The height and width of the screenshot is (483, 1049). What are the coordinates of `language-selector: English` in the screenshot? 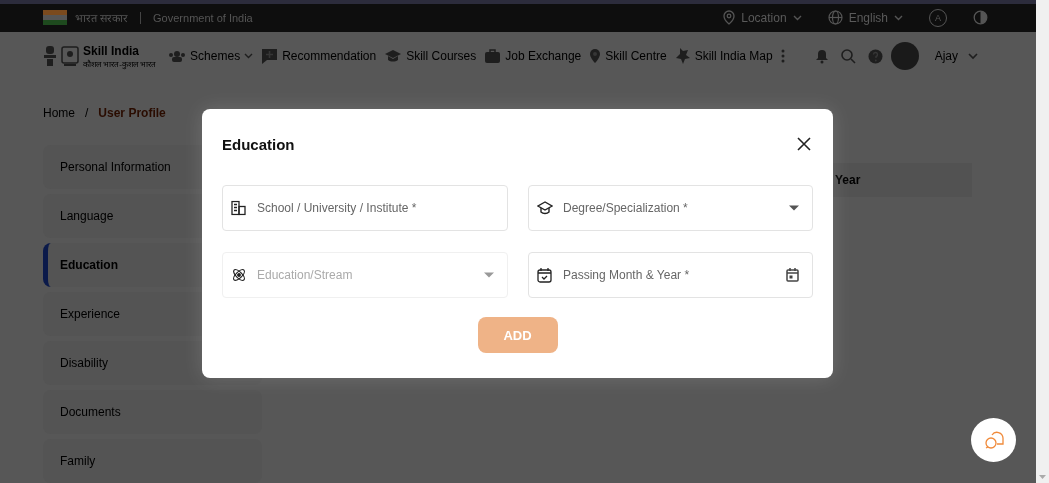 It's located at (868, 17).